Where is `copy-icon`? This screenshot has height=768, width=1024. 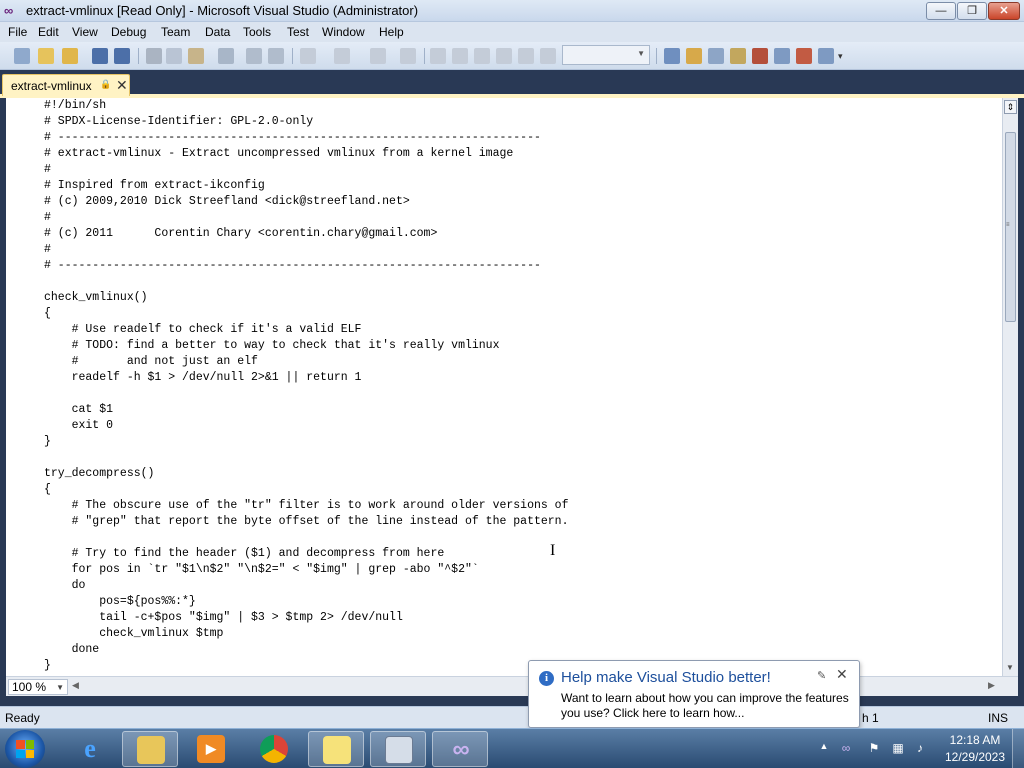 copy-icon is located at coordinates (174, 56).